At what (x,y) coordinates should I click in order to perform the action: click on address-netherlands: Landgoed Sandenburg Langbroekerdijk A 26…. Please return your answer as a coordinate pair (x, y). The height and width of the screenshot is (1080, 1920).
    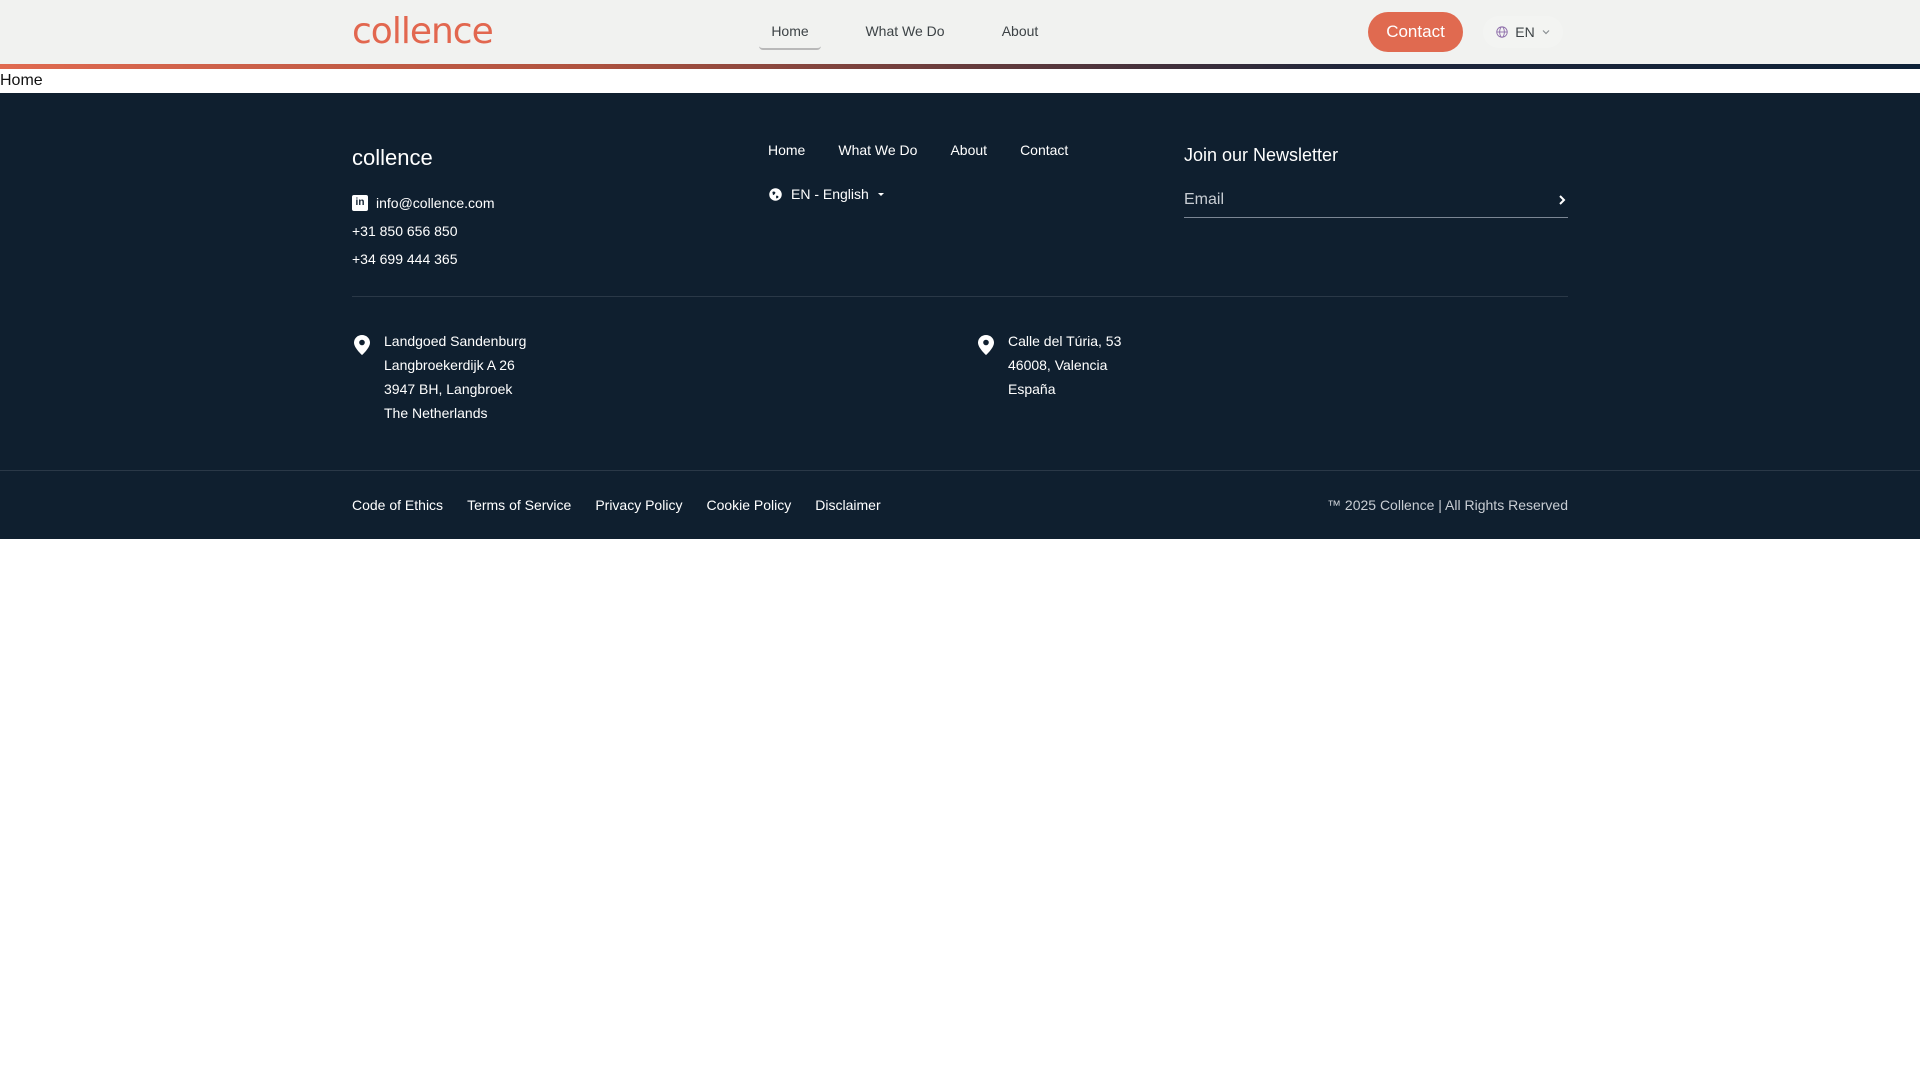
    Looking at the image, I should click on (455, 377).